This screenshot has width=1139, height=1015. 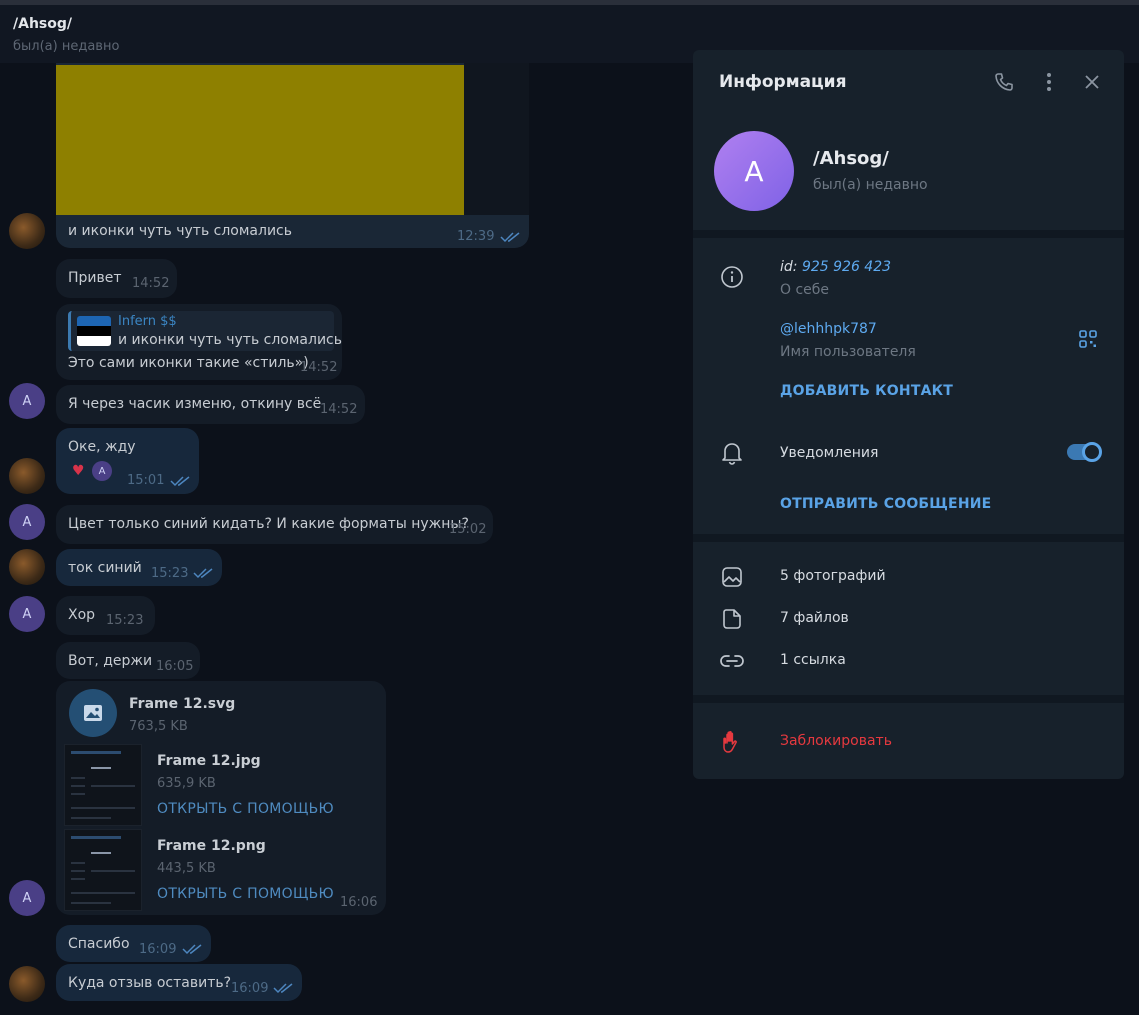 What do you see at coordinates (866, 391) in the screenshot?
I see `add-contact-button: ДОБАВИТЬ КОНТАКТ` at bounding box center [866, 391].